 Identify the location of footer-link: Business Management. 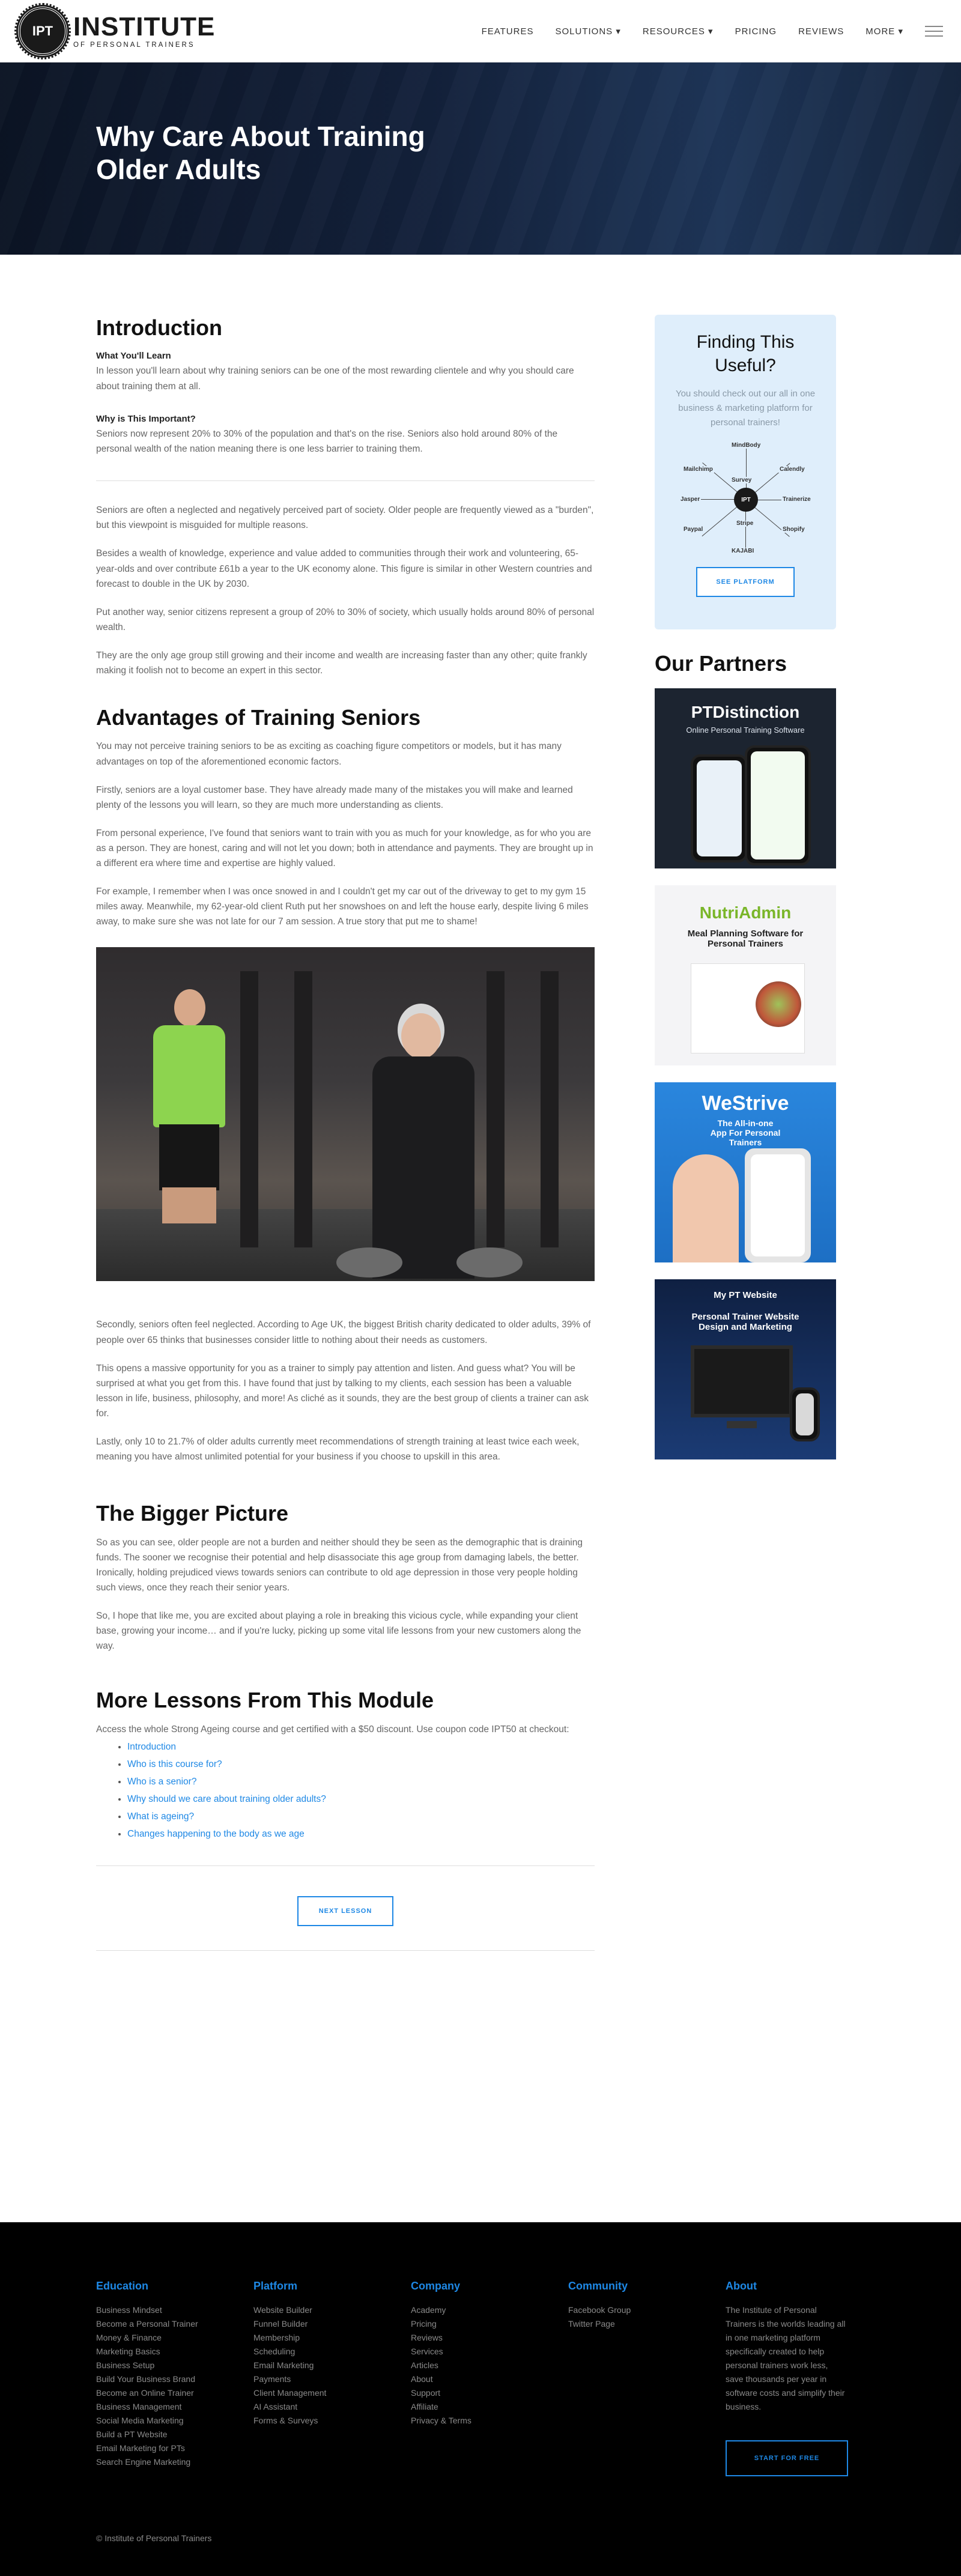
(156, 2407).